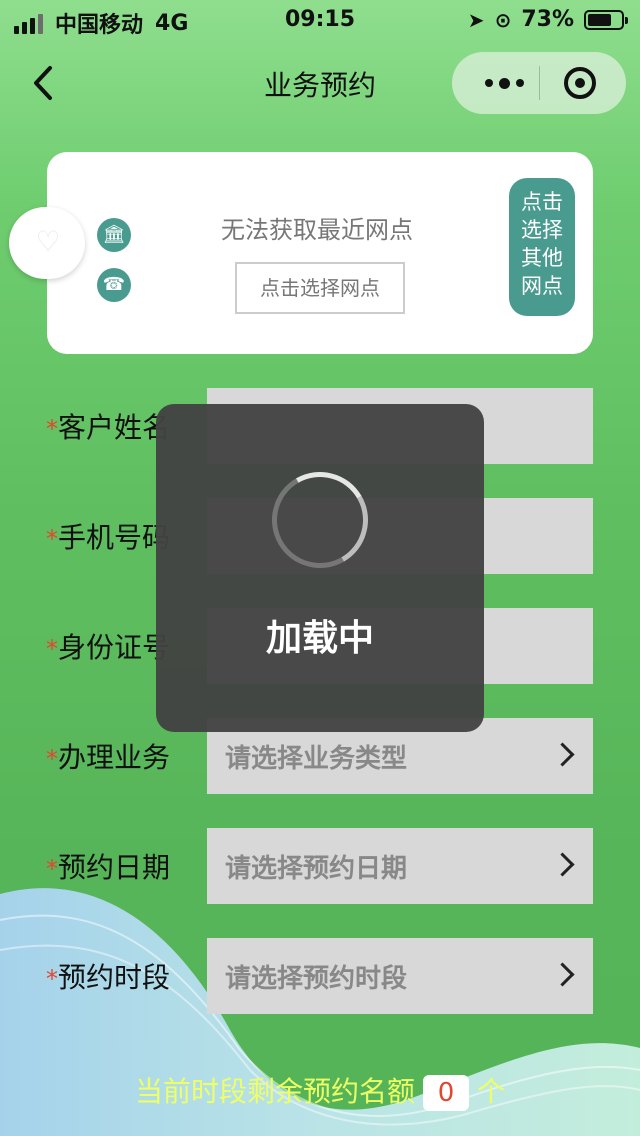 The height and width of the screenshot is (1136, 640). What do you see at coordinates (320, 20) in the screenshot?
I see `status-bar: 中国移动 4G 09:15 ➤ ⊙ 73%` at bounding box center [320, 20].